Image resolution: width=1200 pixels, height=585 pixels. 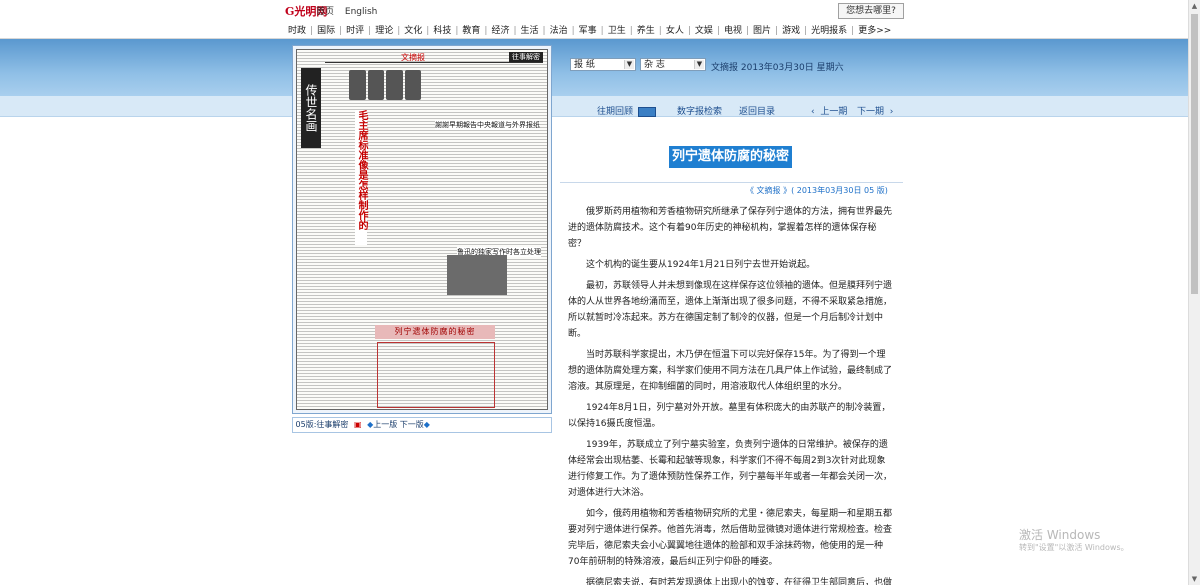 I want to click on page-masthead: 文摘报 往事解密, so click(x=434, y=57).